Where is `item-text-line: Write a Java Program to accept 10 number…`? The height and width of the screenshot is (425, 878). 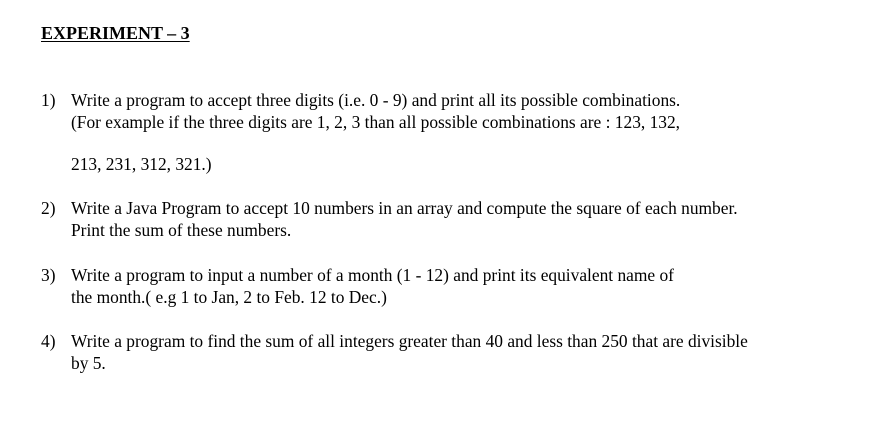 item-text-line: Write a Java Program to accept 10 number… is located at coordinates (404, 208).